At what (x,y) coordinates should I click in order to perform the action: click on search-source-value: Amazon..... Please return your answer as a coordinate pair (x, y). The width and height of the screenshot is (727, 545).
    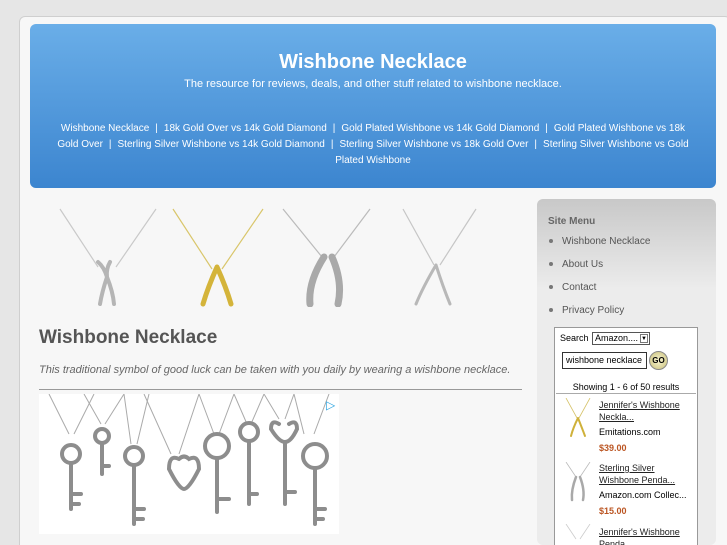
    Looking at the image, I should click on (617, 338).